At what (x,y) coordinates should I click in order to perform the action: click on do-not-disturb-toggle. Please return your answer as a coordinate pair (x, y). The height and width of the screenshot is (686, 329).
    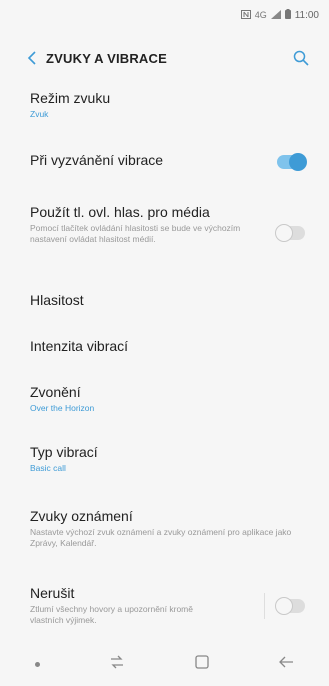
    Looking at the image, I should click on (290, 606).